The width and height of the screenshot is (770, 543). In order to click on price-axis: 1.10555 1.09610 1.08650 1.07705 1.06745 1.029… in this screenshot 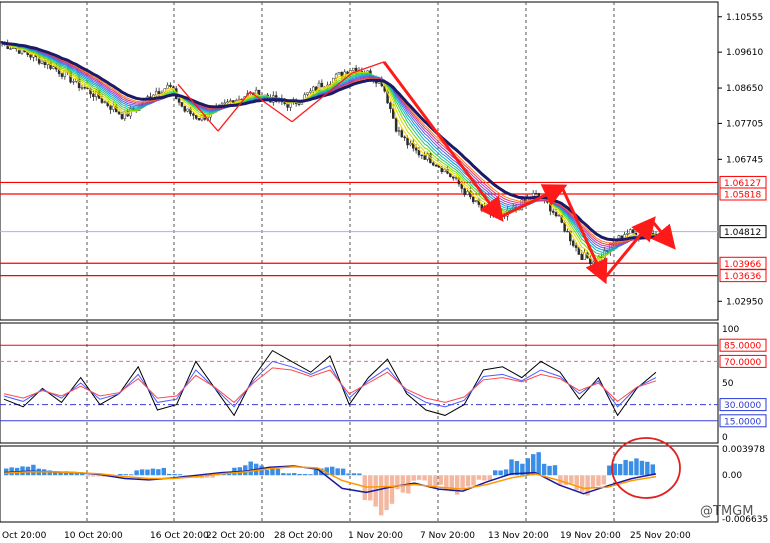, I will do `click(743, 269)`.